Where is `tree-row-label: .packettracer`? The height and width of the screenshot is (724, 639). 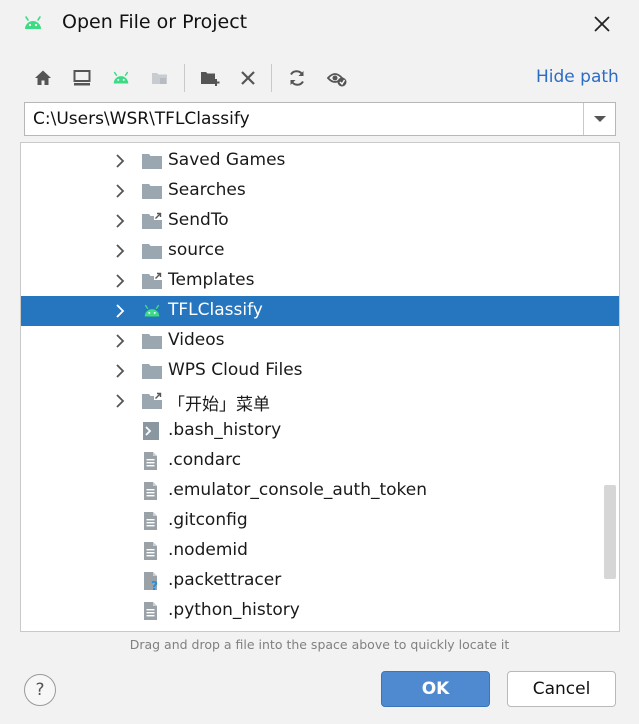 tree-row-label: .packettracer is located at coordinates (225, 580).